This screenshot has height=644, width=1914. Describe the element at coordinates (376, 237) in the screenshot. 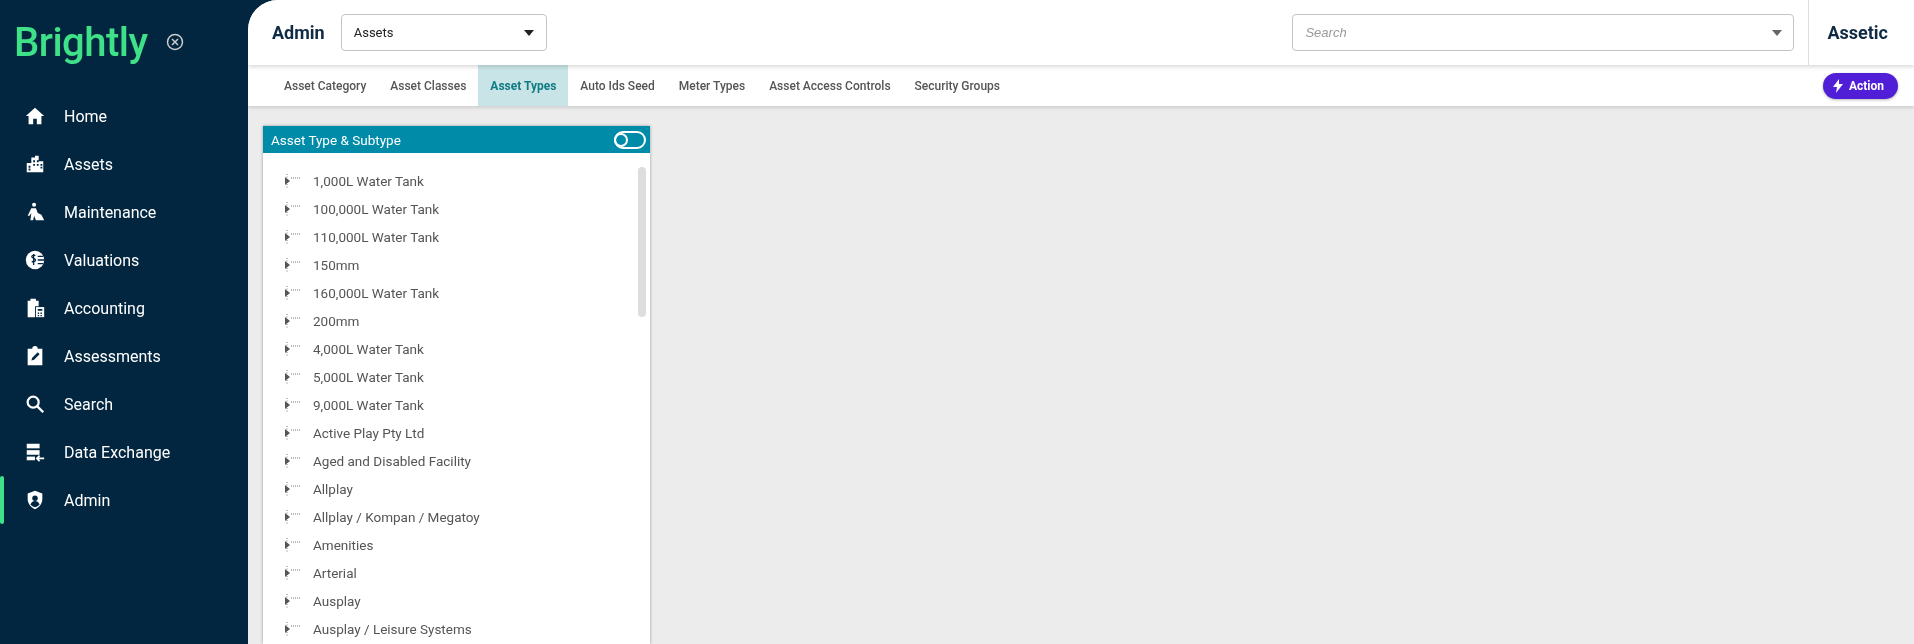

I see `tree-node: 110,000L Water Tank` at that location.